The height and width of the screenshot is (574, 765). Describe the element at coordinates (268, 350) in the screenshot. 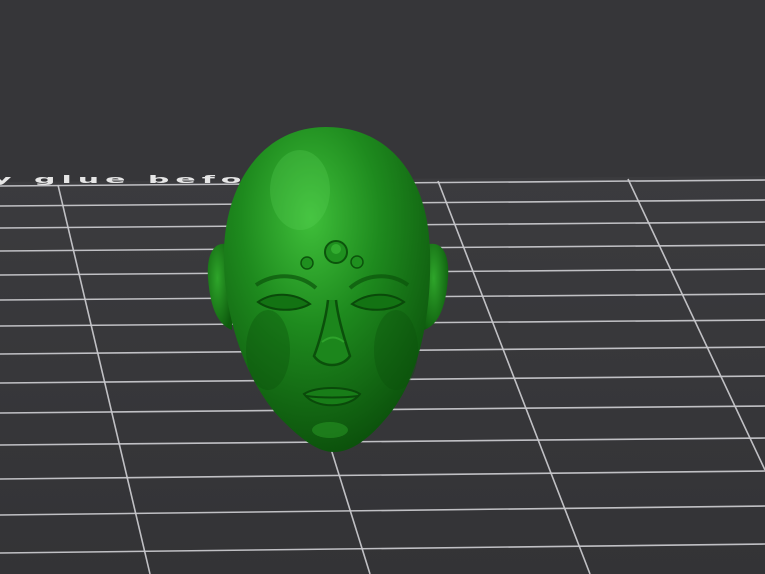

I see `left-cheek-shadow` at that location.